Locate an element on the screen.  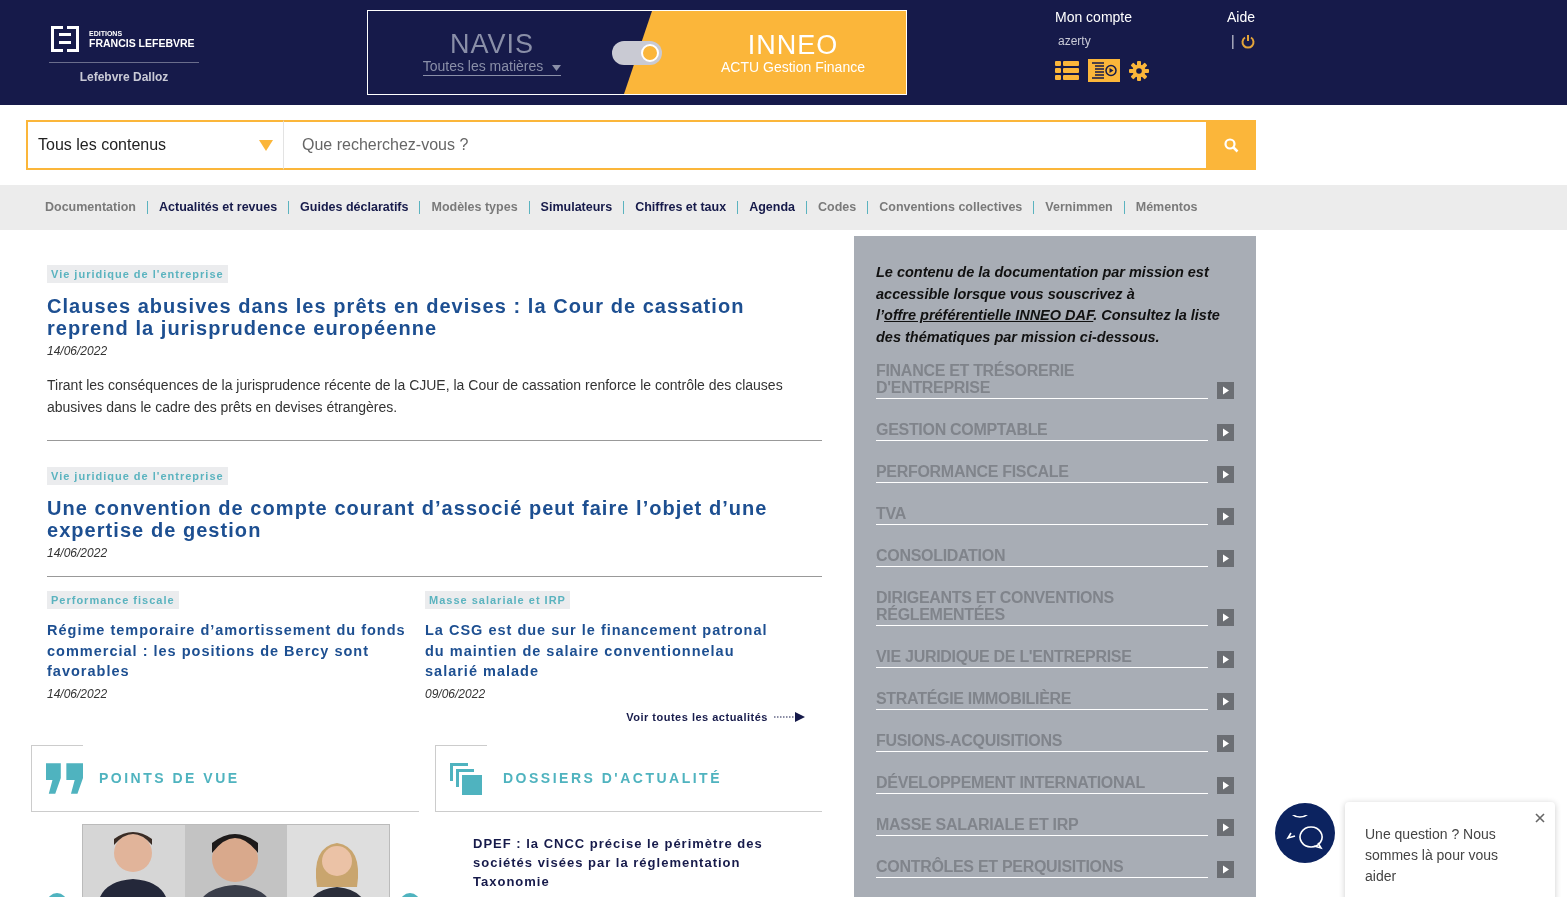
account-link: Mon compte is located at coordinates (1141, 17).